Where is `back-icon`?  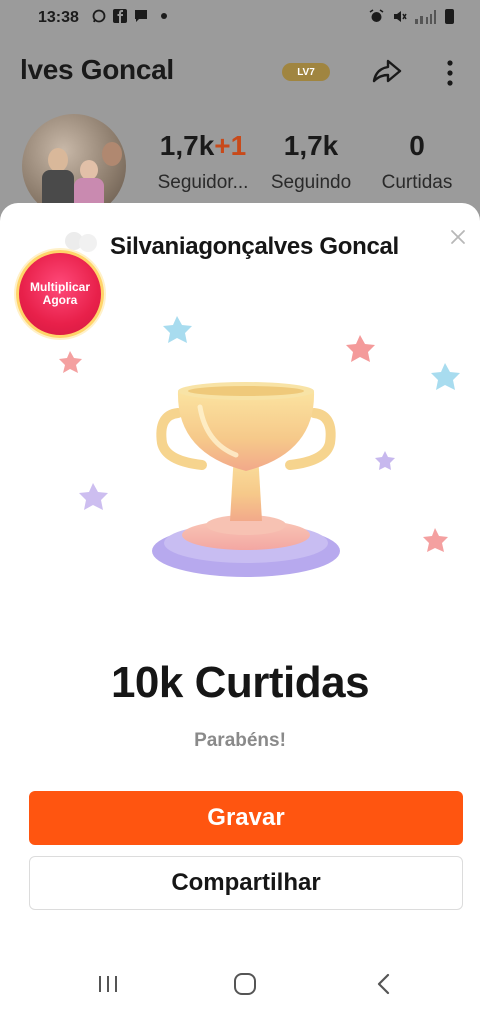
back-icon is located at coordinates (384, 984).